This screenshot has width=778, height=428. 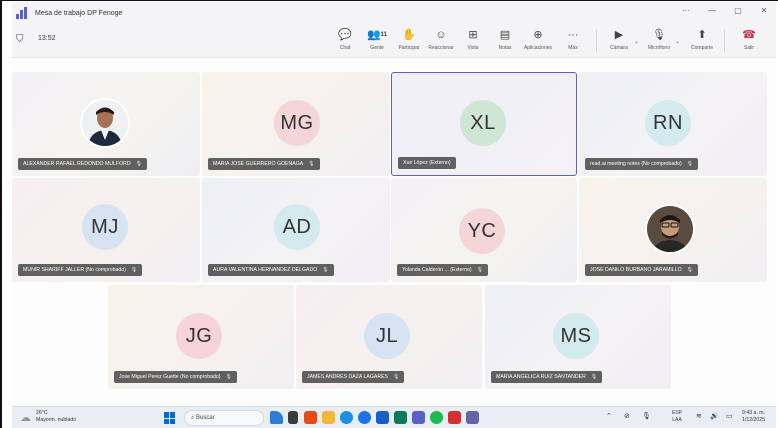 I want to click on participant-name: MUNIR SHARIFF JALLER (No comprobado), so click(x=74, y=270).